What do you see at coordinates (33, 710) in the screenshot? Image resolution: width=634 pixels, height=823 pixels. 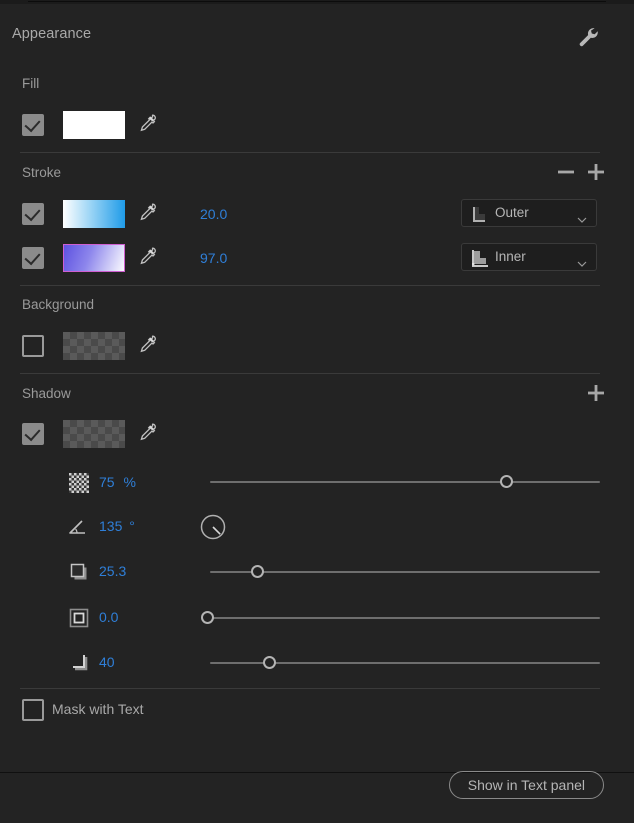 I see `mask-with-text-checkbox` at bounding box center [33, 710].